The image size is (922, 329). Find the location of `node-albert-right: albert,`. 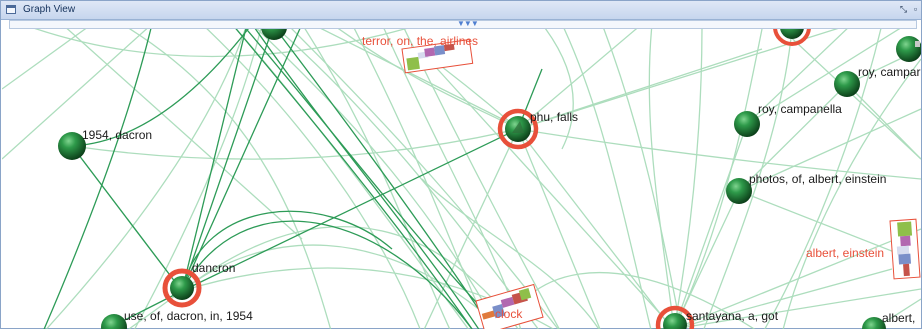

node-albert-right: albert, is located at coordinates (888, 320).